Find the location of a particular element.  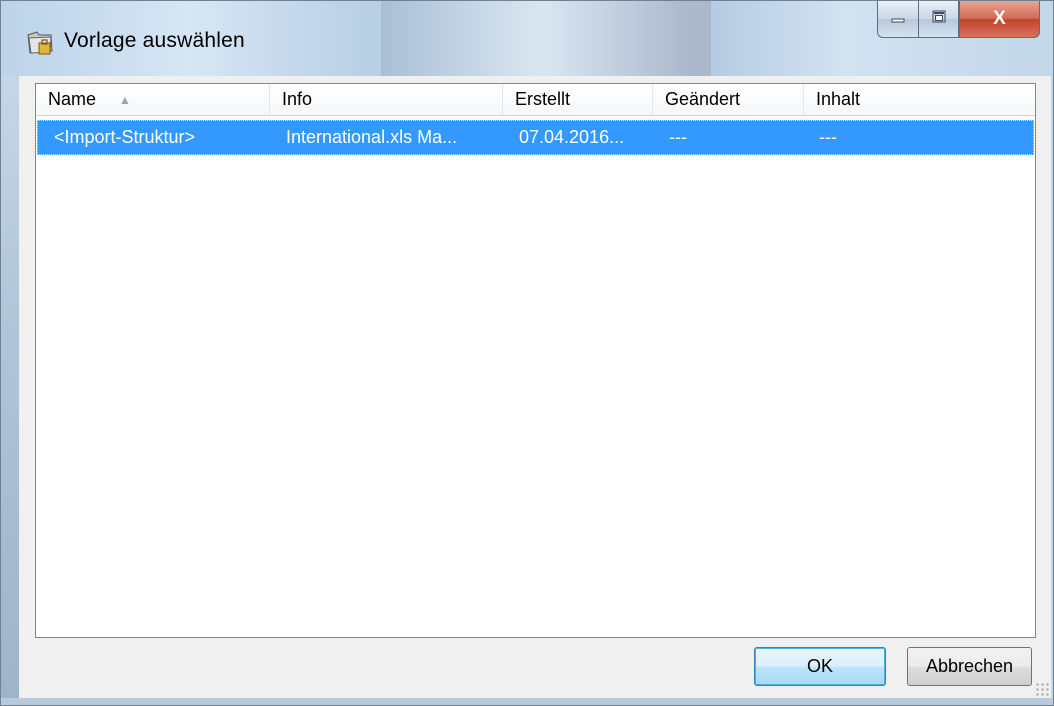

column-header-label: Info is located at coordinates (297, 99).